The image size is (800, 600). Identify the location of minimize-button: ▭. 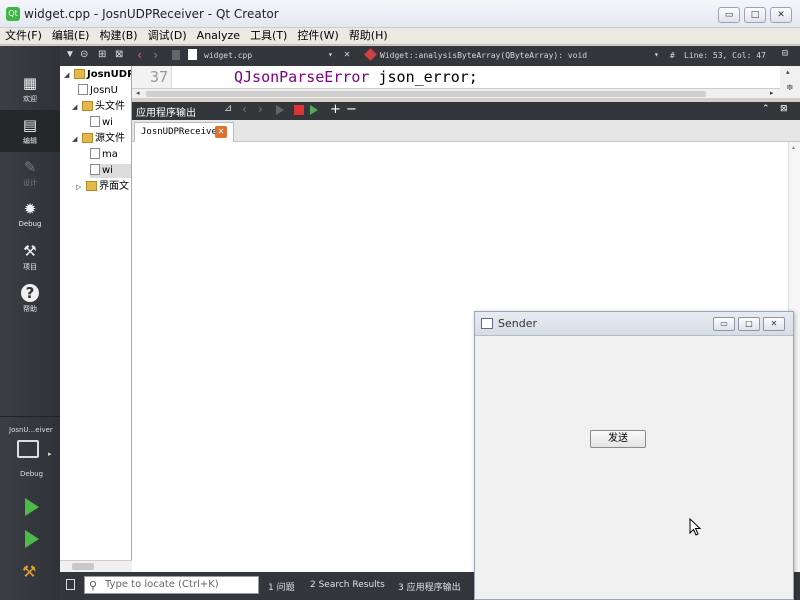
(729, 15).